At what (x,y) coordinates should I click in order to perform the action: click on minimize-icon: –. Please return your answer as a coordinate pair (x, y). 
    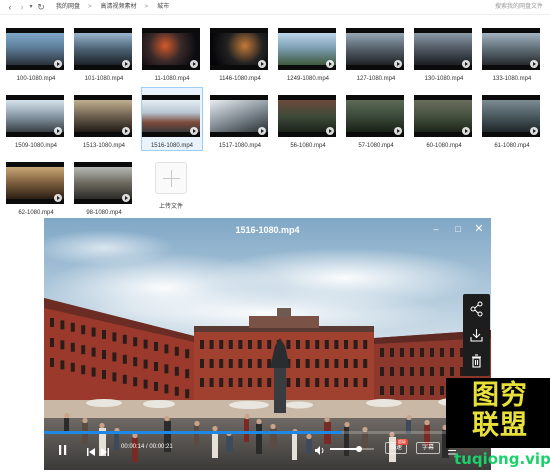
    Looking at the image, I should click on (436, 229).